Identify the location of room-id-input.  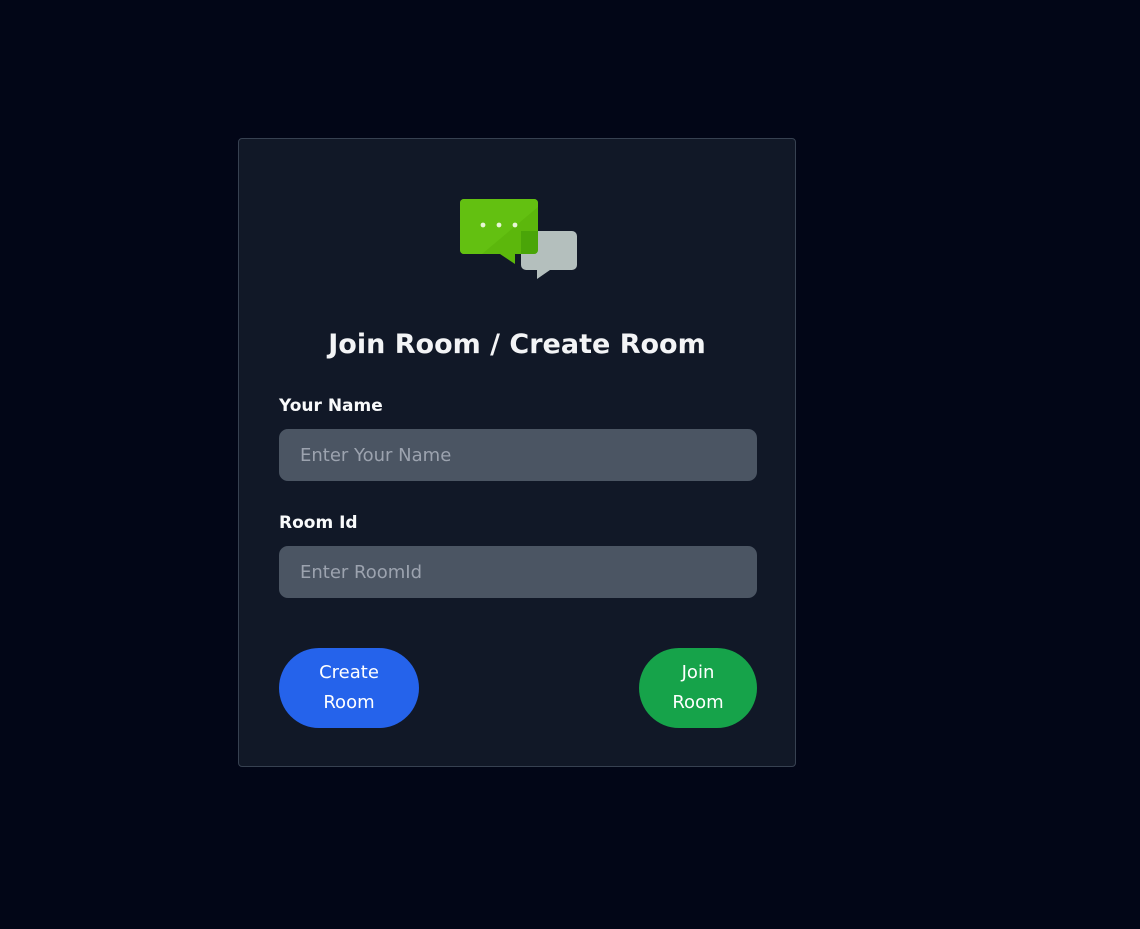
(518, 572).